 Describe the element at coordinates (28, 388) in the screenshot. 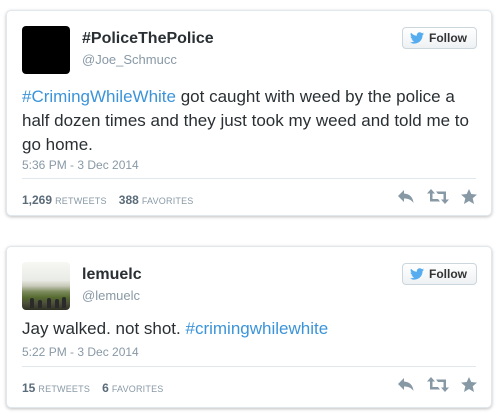

I see `retweet-count: 15` at that location.